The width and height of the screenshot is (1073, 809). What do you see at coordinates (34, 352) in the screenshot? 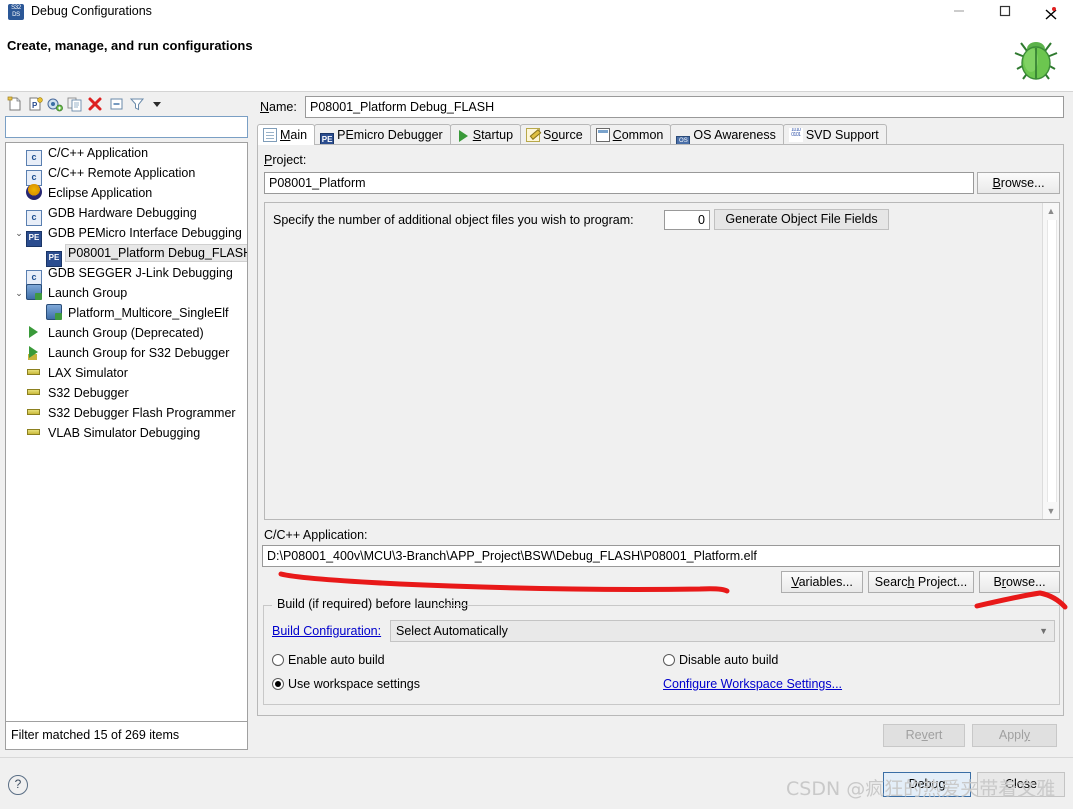
I see `play-stacked-icon` at bounding box center [34, 352].